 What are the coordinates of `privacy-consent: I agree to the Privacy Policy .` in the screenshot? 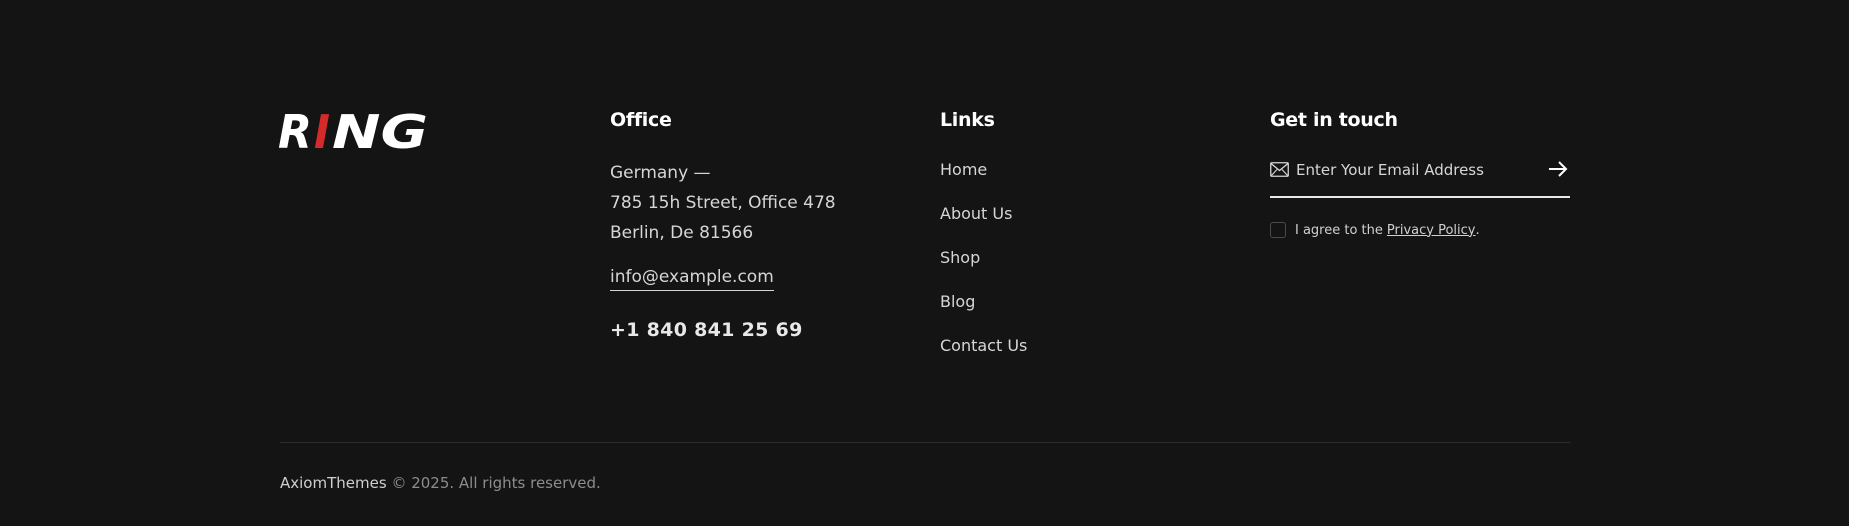 It's located at (1420, 230).